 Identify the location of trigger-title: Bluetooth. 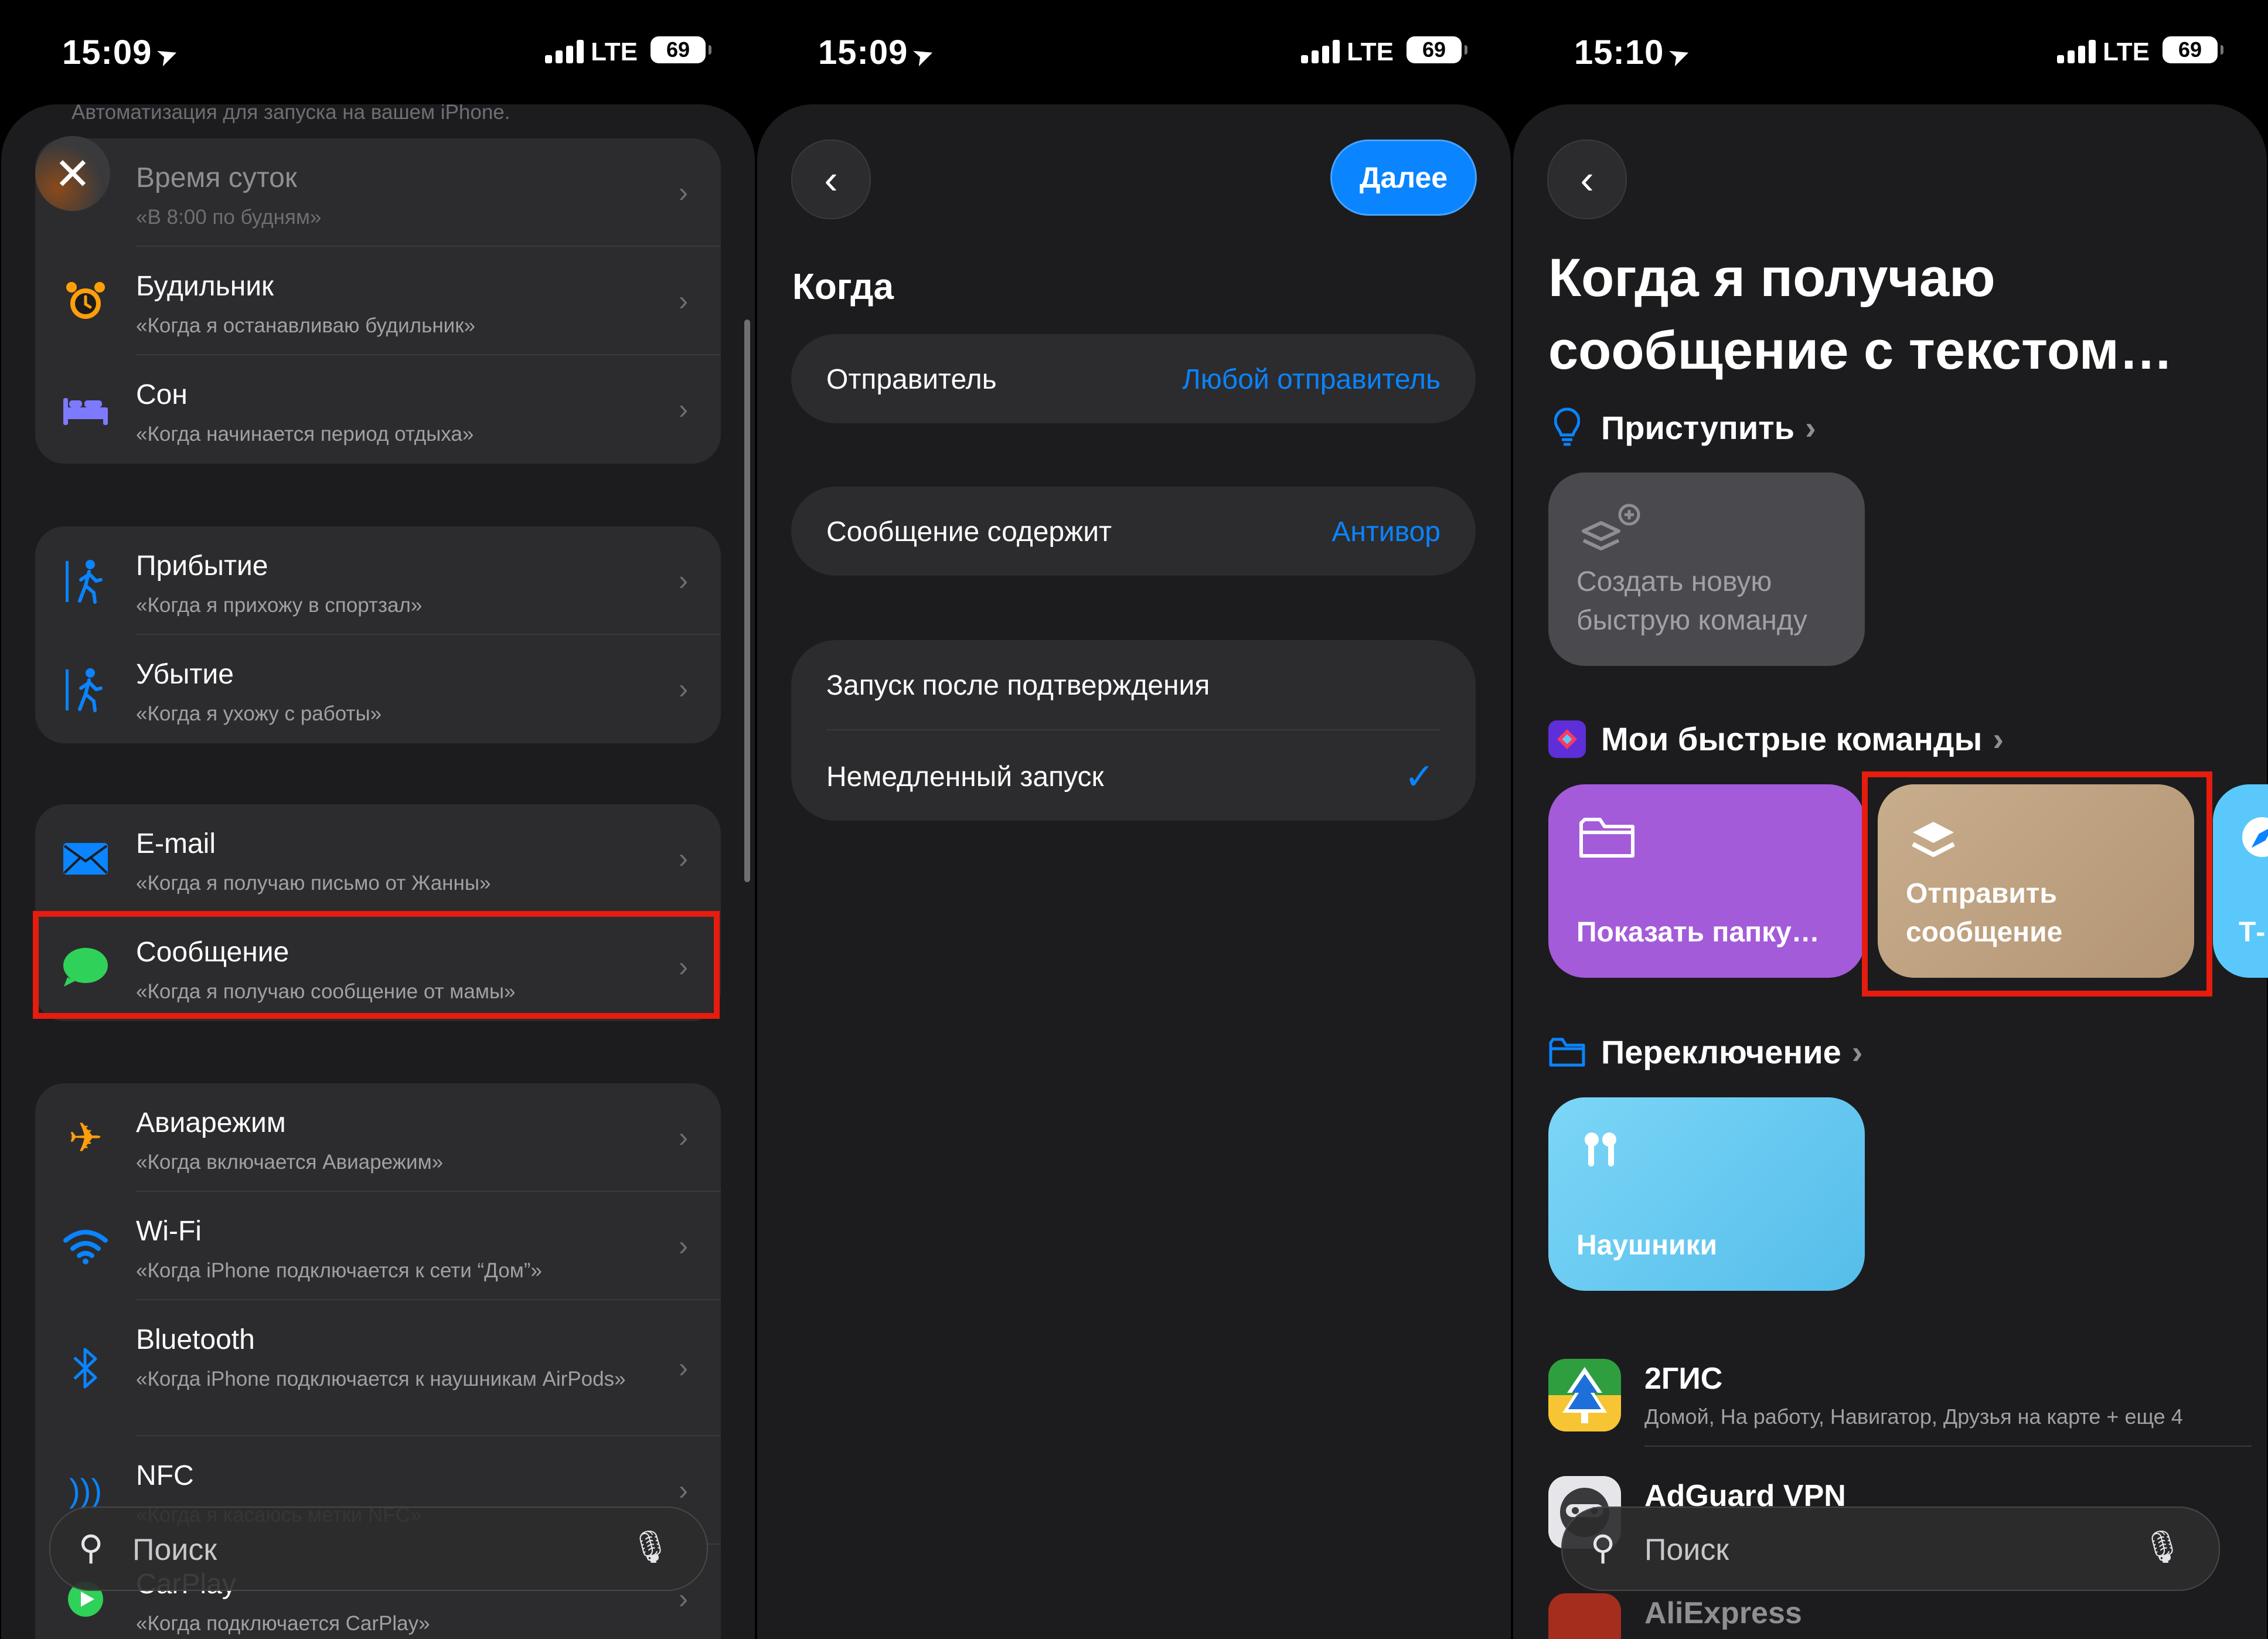
(195, 1339).